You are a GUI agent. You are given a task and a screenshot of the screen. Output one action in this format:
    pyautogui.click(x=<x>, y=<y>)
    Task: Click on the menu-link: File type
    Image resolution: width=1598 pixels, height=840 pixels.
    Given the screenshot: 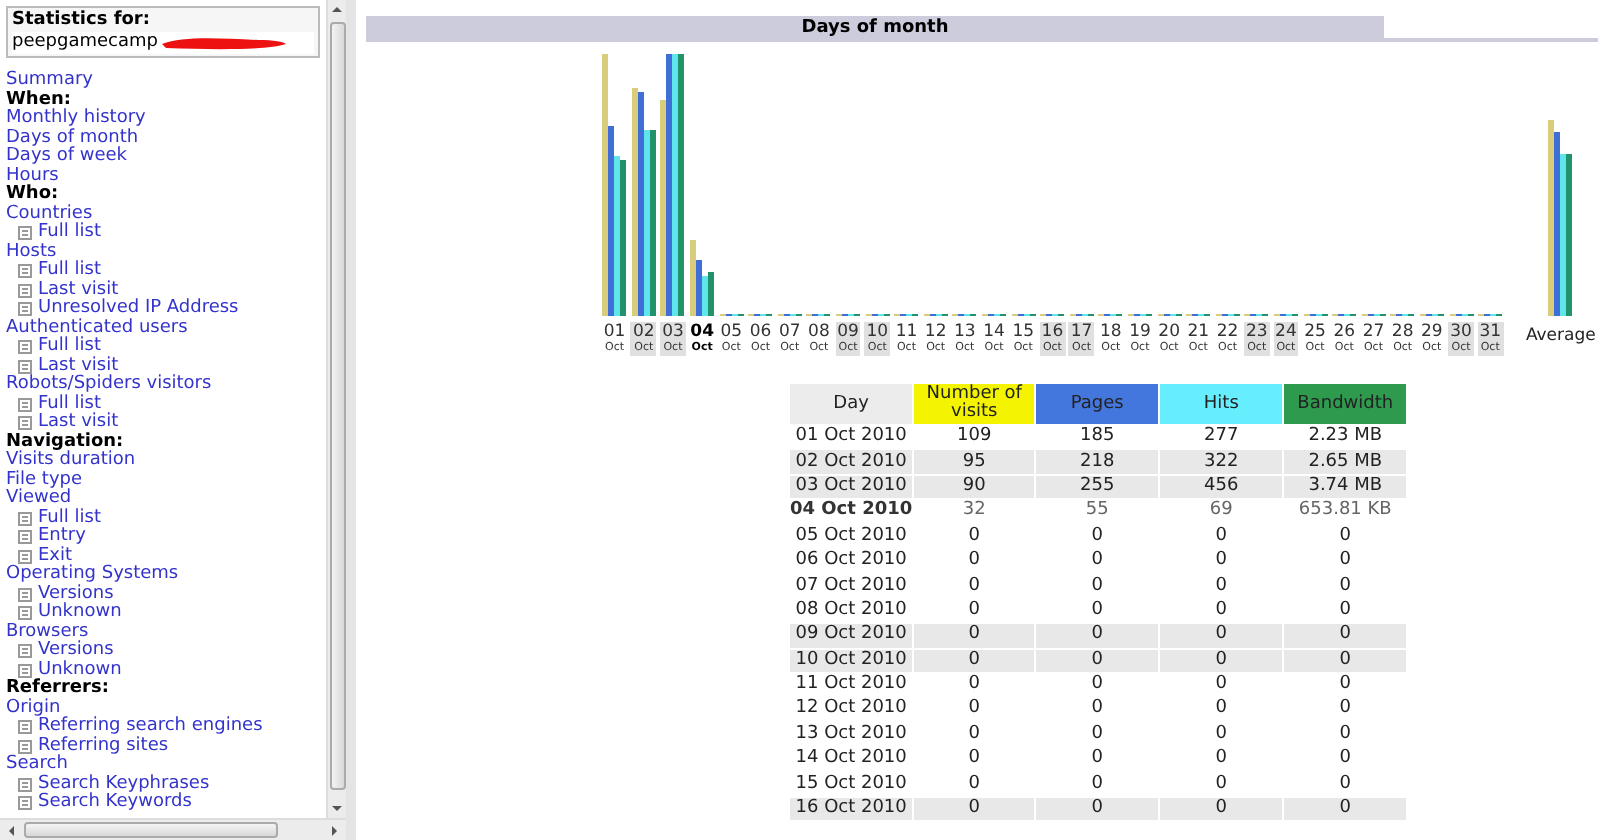 What is the action you would take?
    pyautogui.click(x=44, y=480)
    